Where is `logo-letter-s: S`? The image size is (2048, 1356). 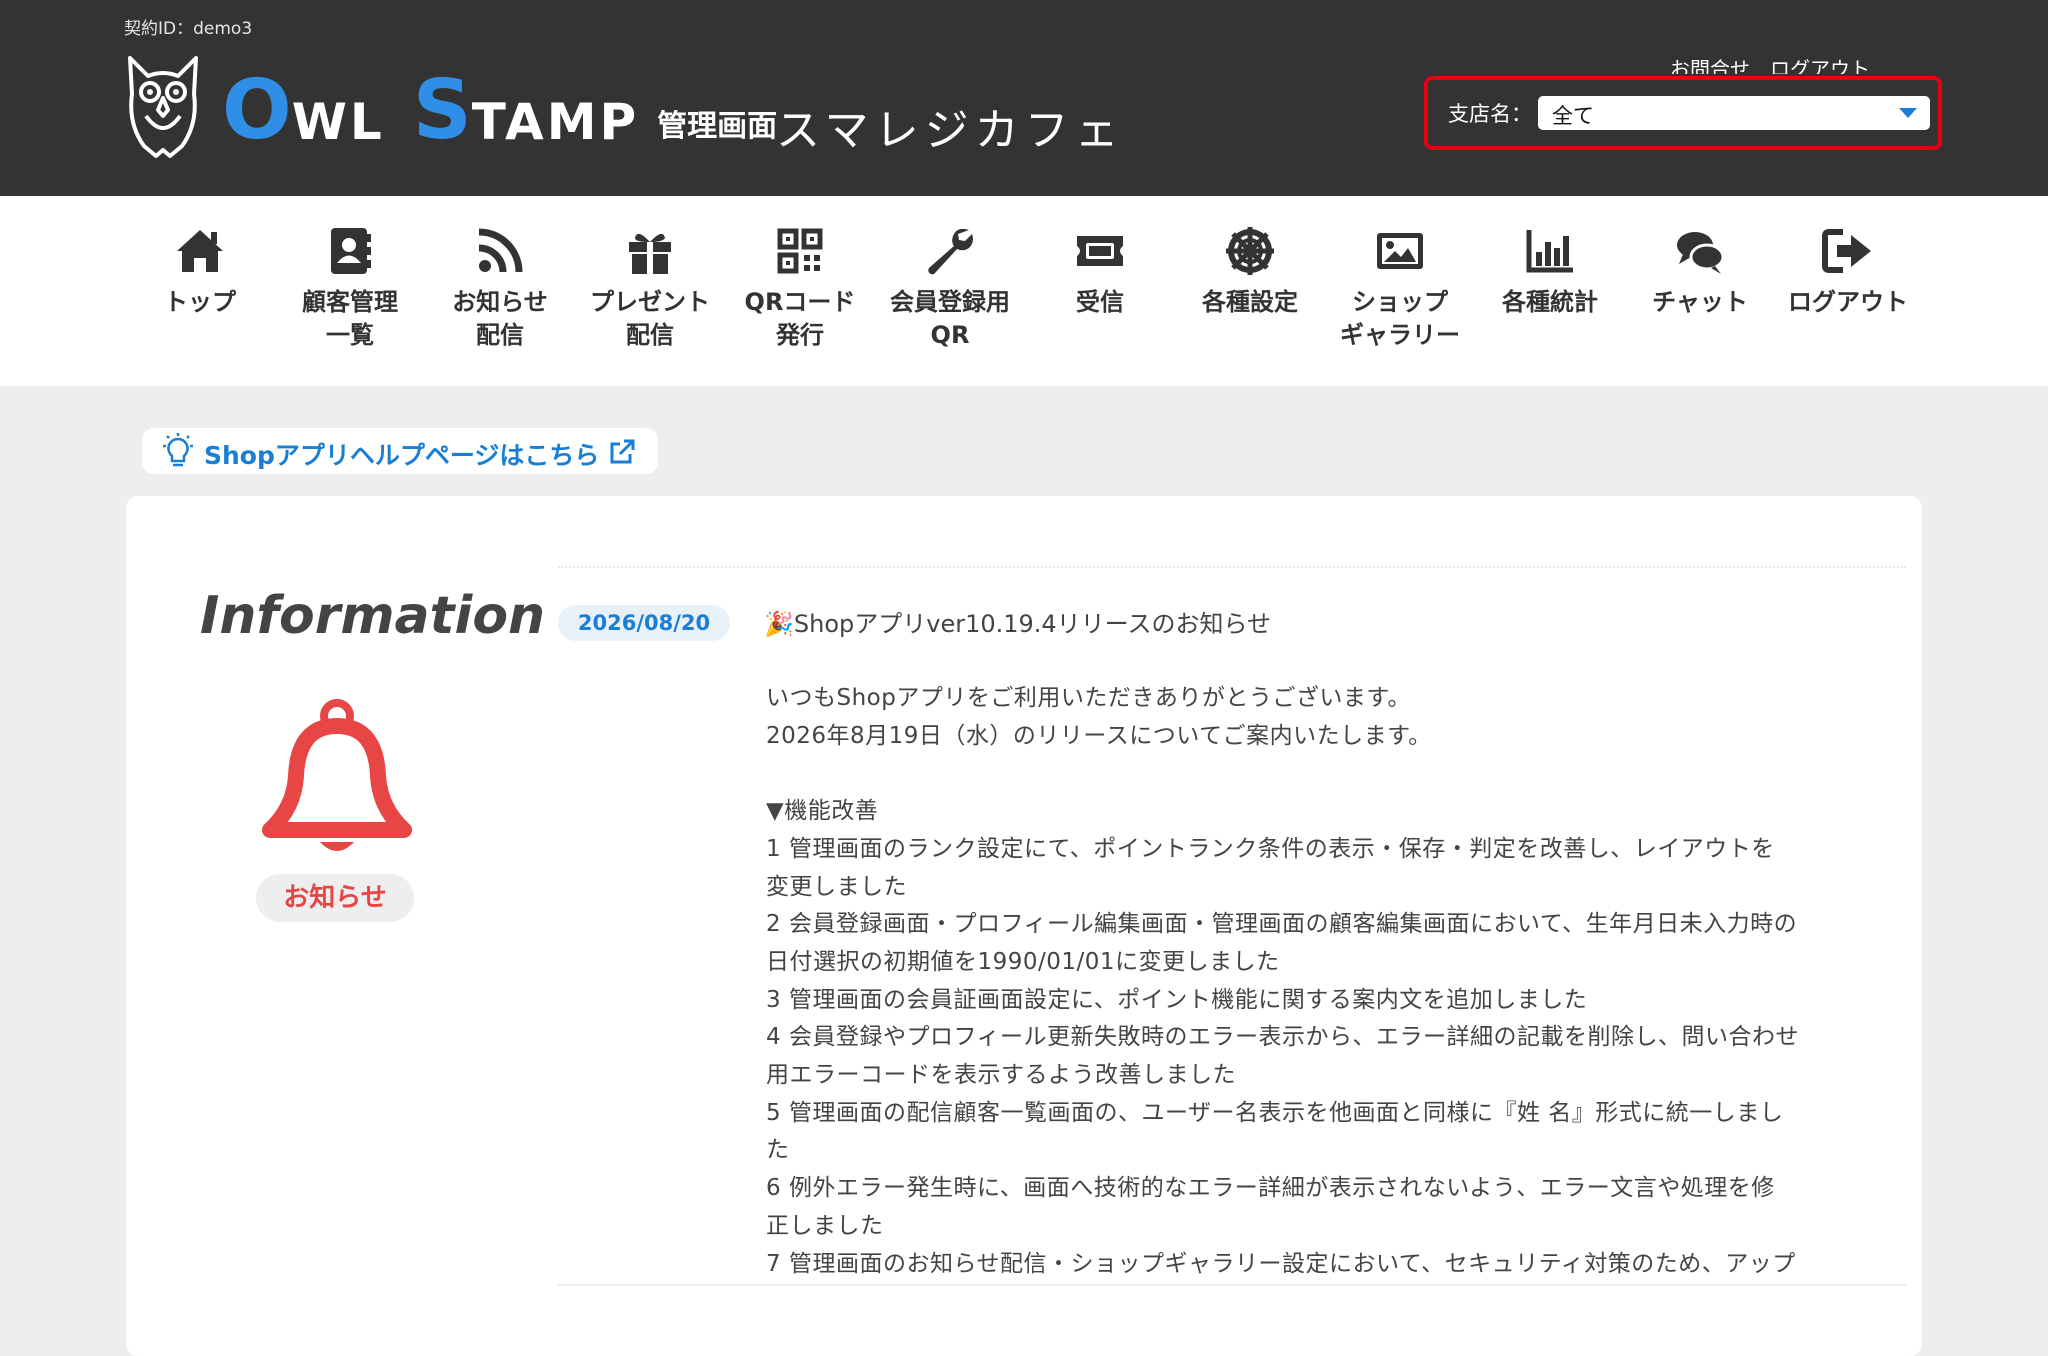
logo-letter-s: S is located at coordinates (442, 110).